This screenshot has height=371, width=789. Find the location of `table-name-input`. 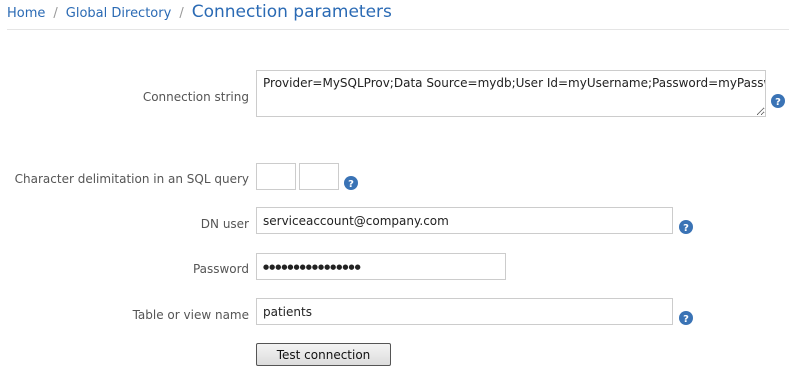

table-name-input is located at coordinates (464, 311).